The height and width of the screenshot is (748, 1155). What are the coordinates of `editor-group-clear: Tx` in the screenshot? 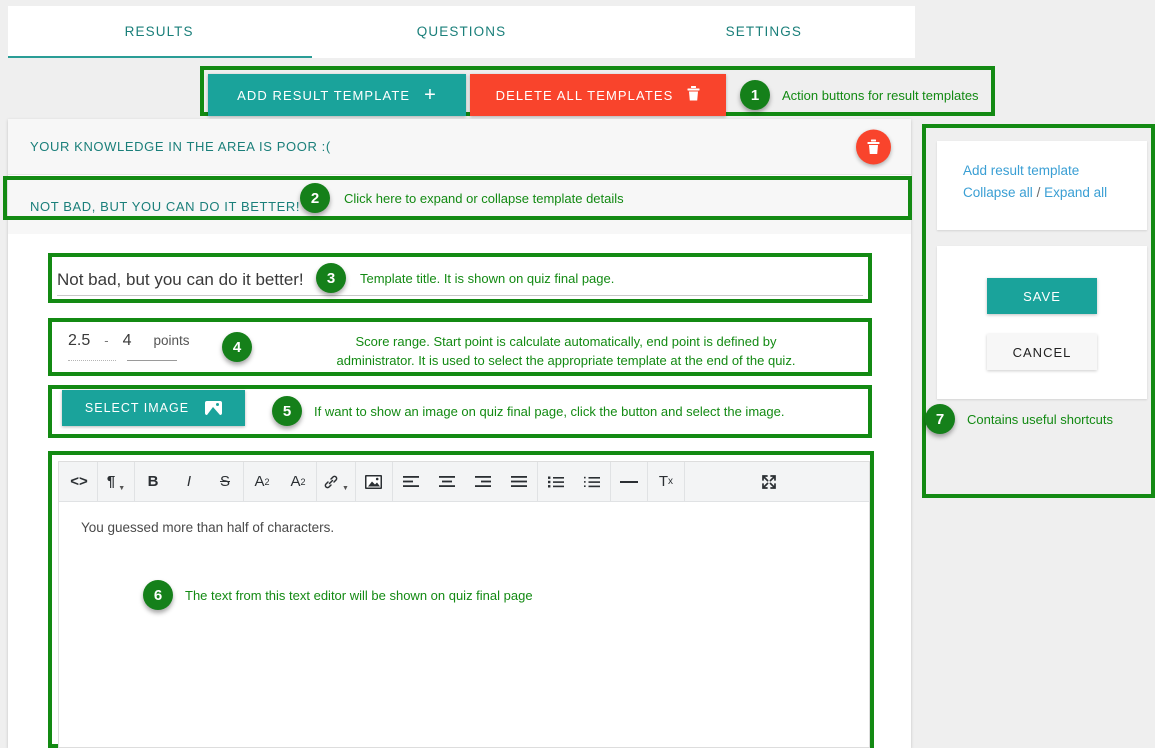 It's located at (666, 481).